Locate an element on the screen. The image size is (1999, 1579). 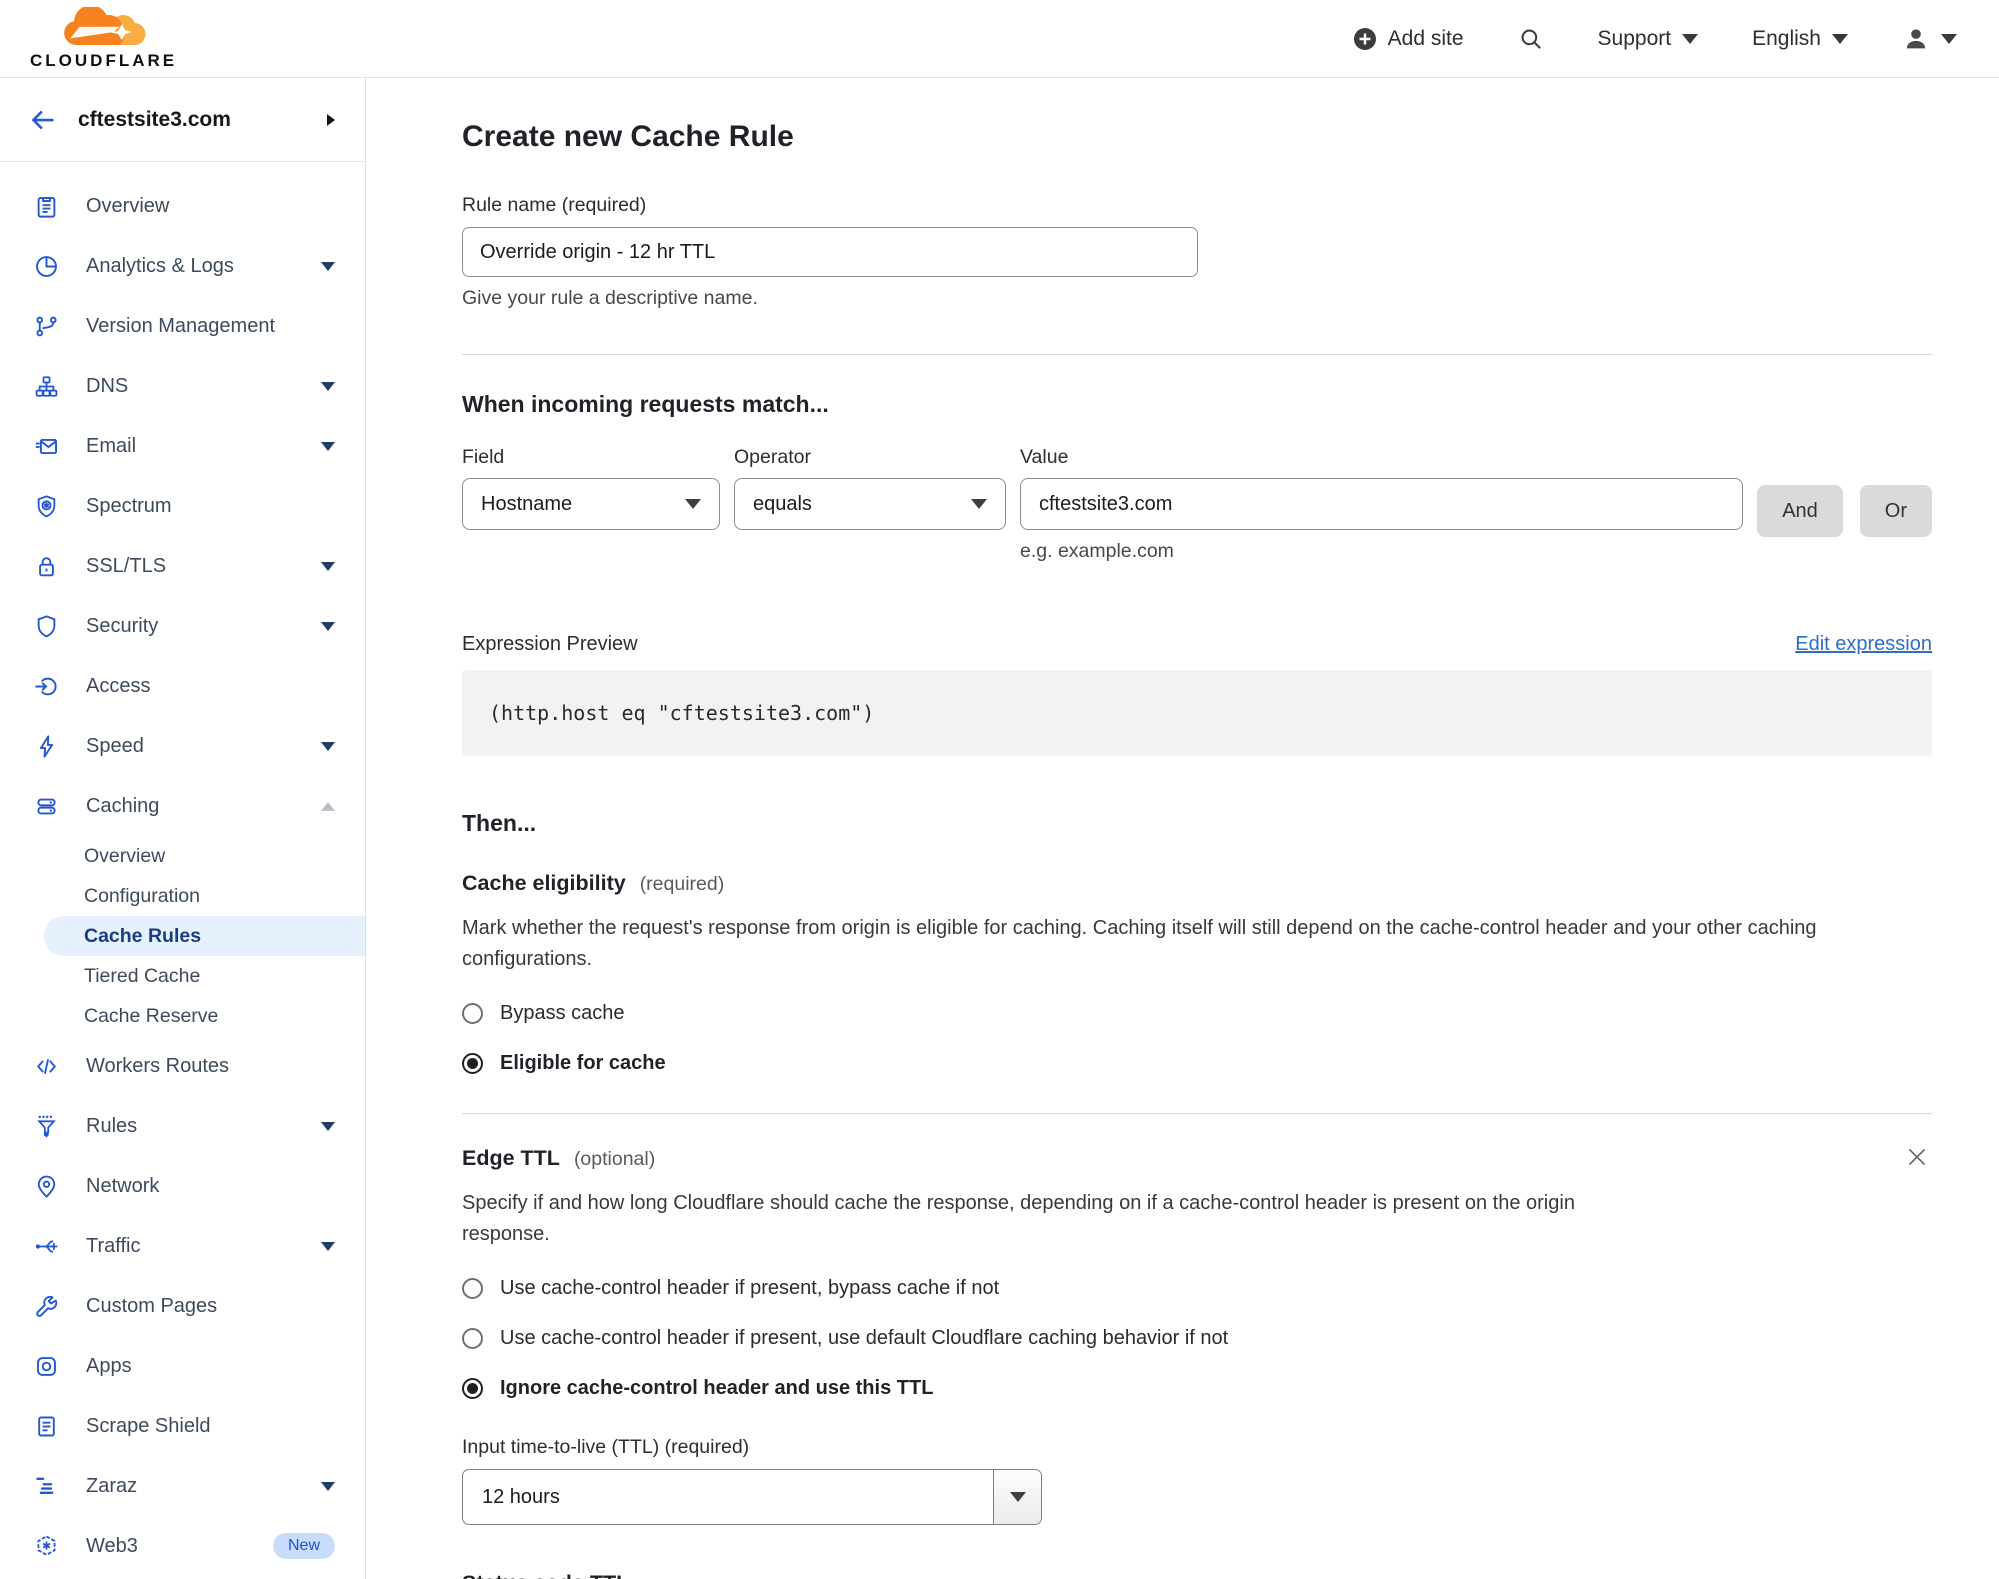
cache-eligibility-heading: Cache eligibility is located at coordinates (544, 883).